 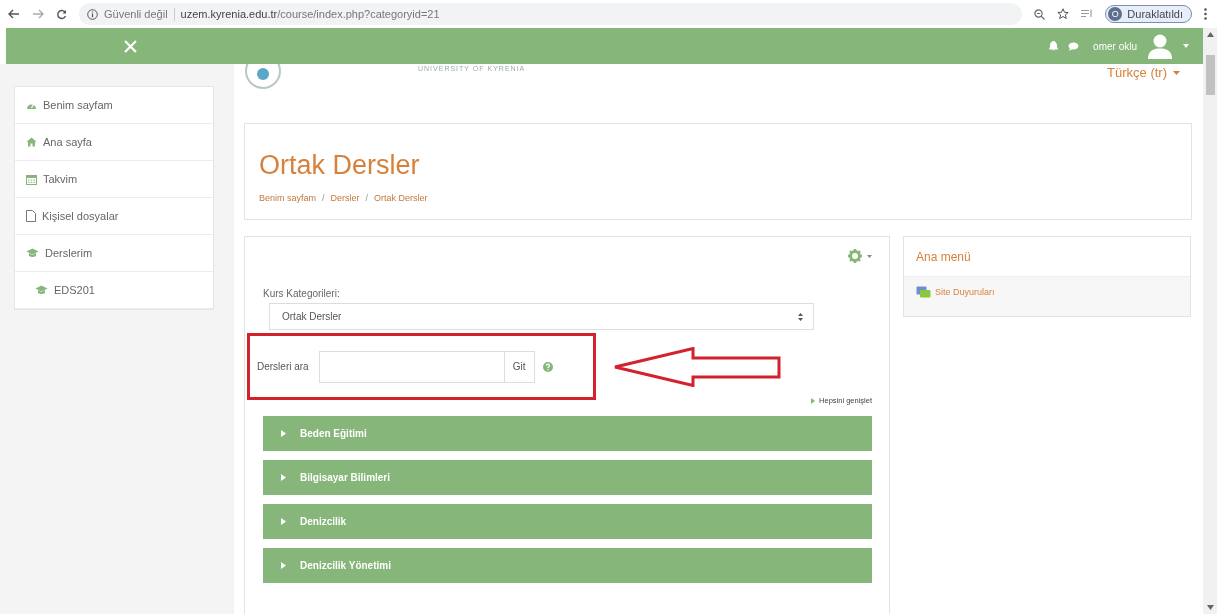 I want to click on file-icon, so click(x=31, y=216).